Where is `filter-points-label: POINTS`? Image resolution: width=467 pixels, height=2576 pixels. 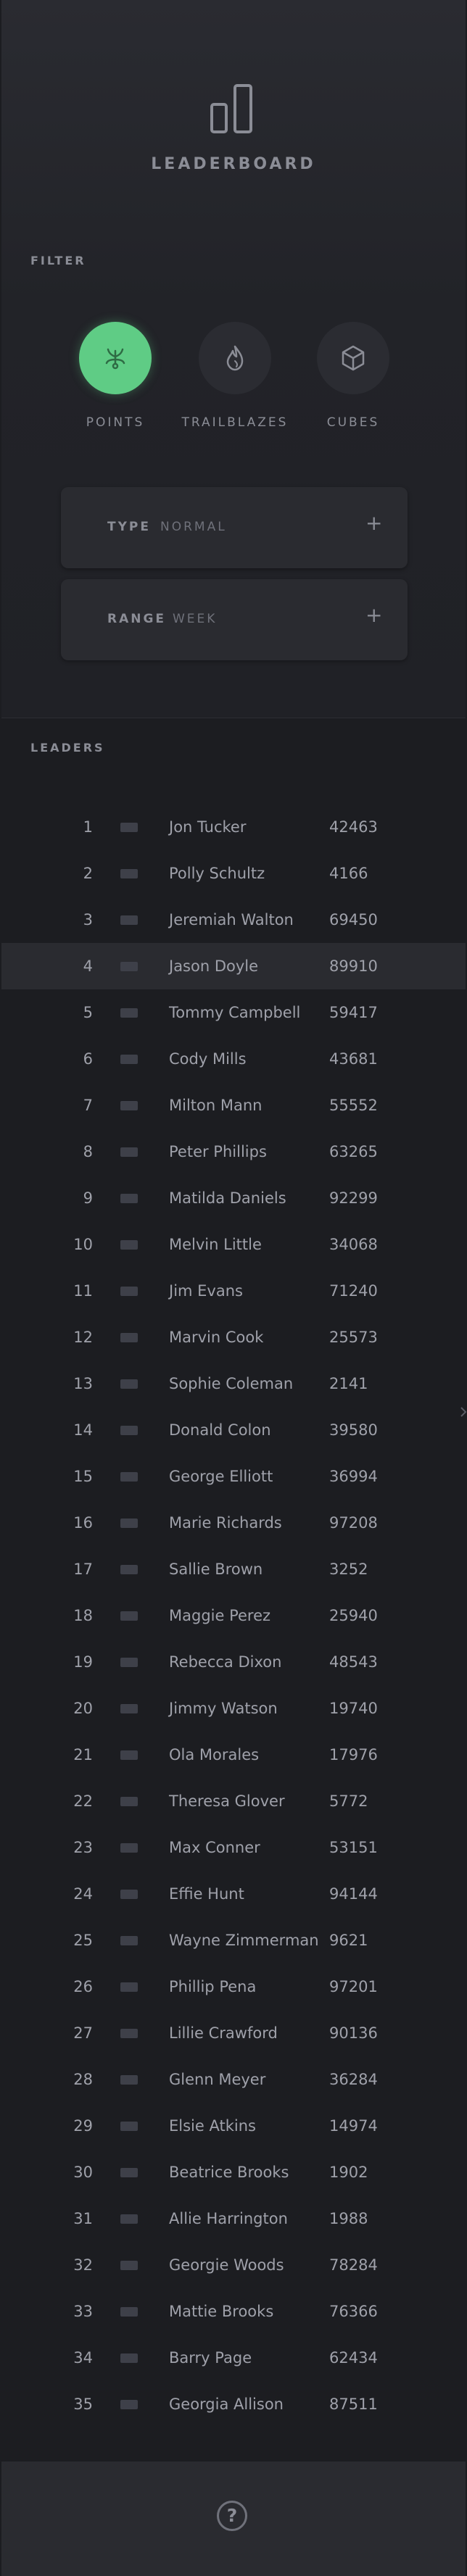
filter-points-label: POINTS is located at coordinates (115, 422).